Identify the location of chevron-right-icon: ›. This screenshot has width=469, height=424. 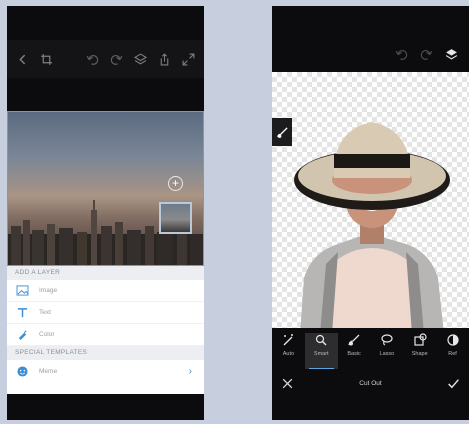
(190, 371).